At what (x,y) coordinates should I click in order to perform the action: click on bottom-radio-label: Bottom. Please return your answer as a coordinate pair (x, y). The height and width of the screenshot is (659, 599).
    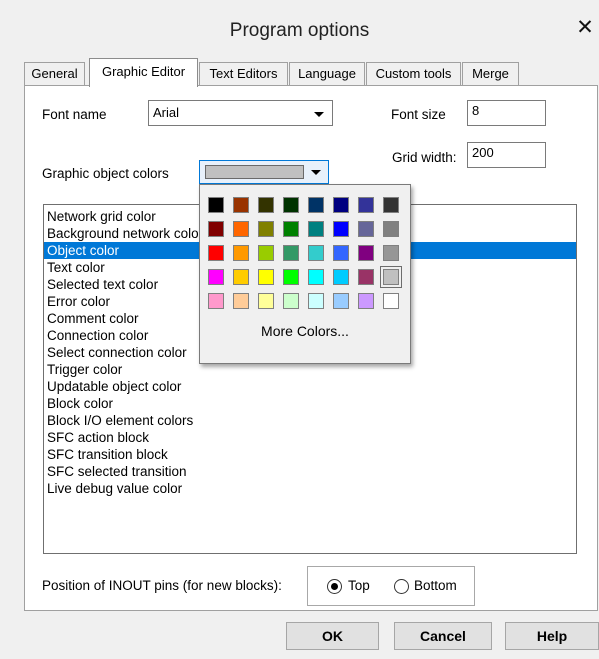
    Looking at the image, I should click on (435, 585).